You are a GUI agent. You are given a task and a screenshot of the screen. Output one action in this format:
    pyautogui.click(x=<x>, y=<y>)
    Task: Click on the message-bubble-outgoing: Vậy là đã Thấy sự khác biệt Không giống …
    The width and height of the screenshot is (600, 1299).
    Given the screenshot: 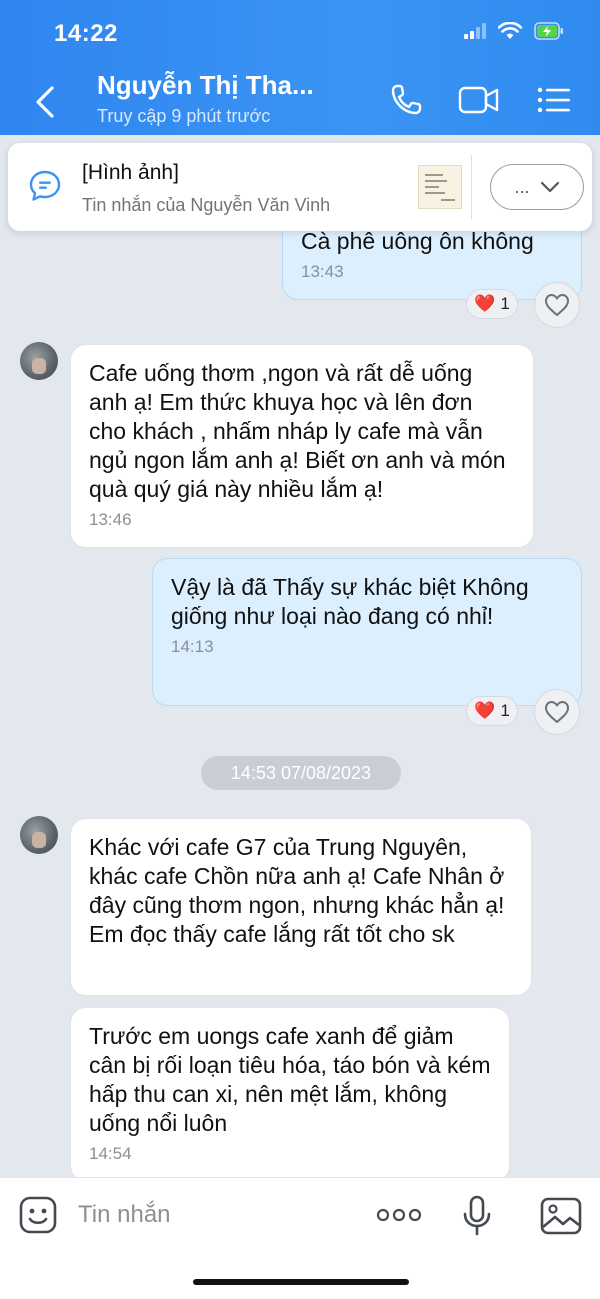 What is the action you would take?
    pyautogui.click(x=367, y=632)
    